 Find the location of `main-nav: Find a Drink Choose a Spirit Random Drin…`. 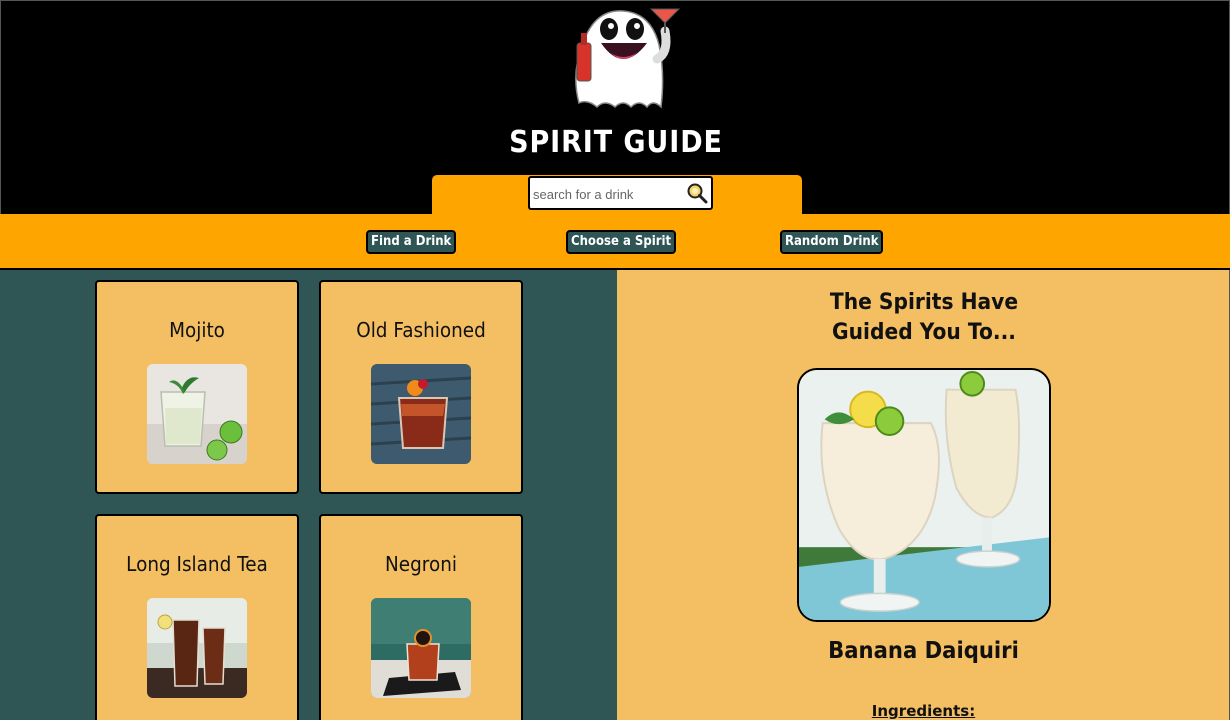

main-nav: Find a Drink Choose a Spirit Random Drin… is located at coordinates (615, 242).